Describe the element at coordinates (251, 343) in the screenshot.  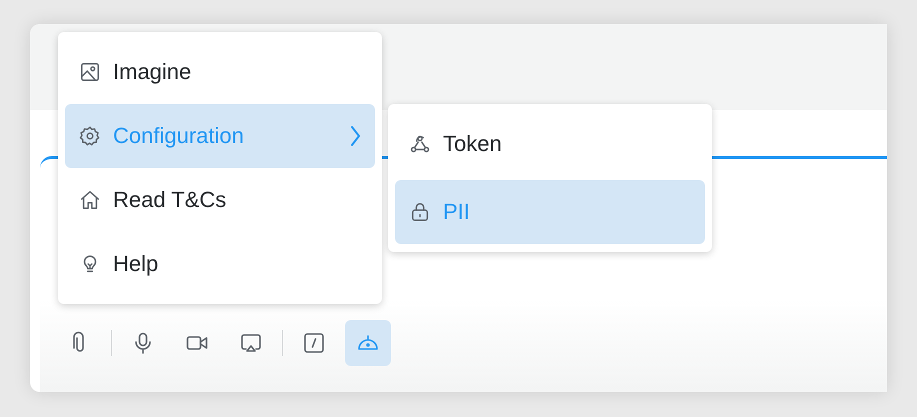
I see `screen-share-icon` at that location.